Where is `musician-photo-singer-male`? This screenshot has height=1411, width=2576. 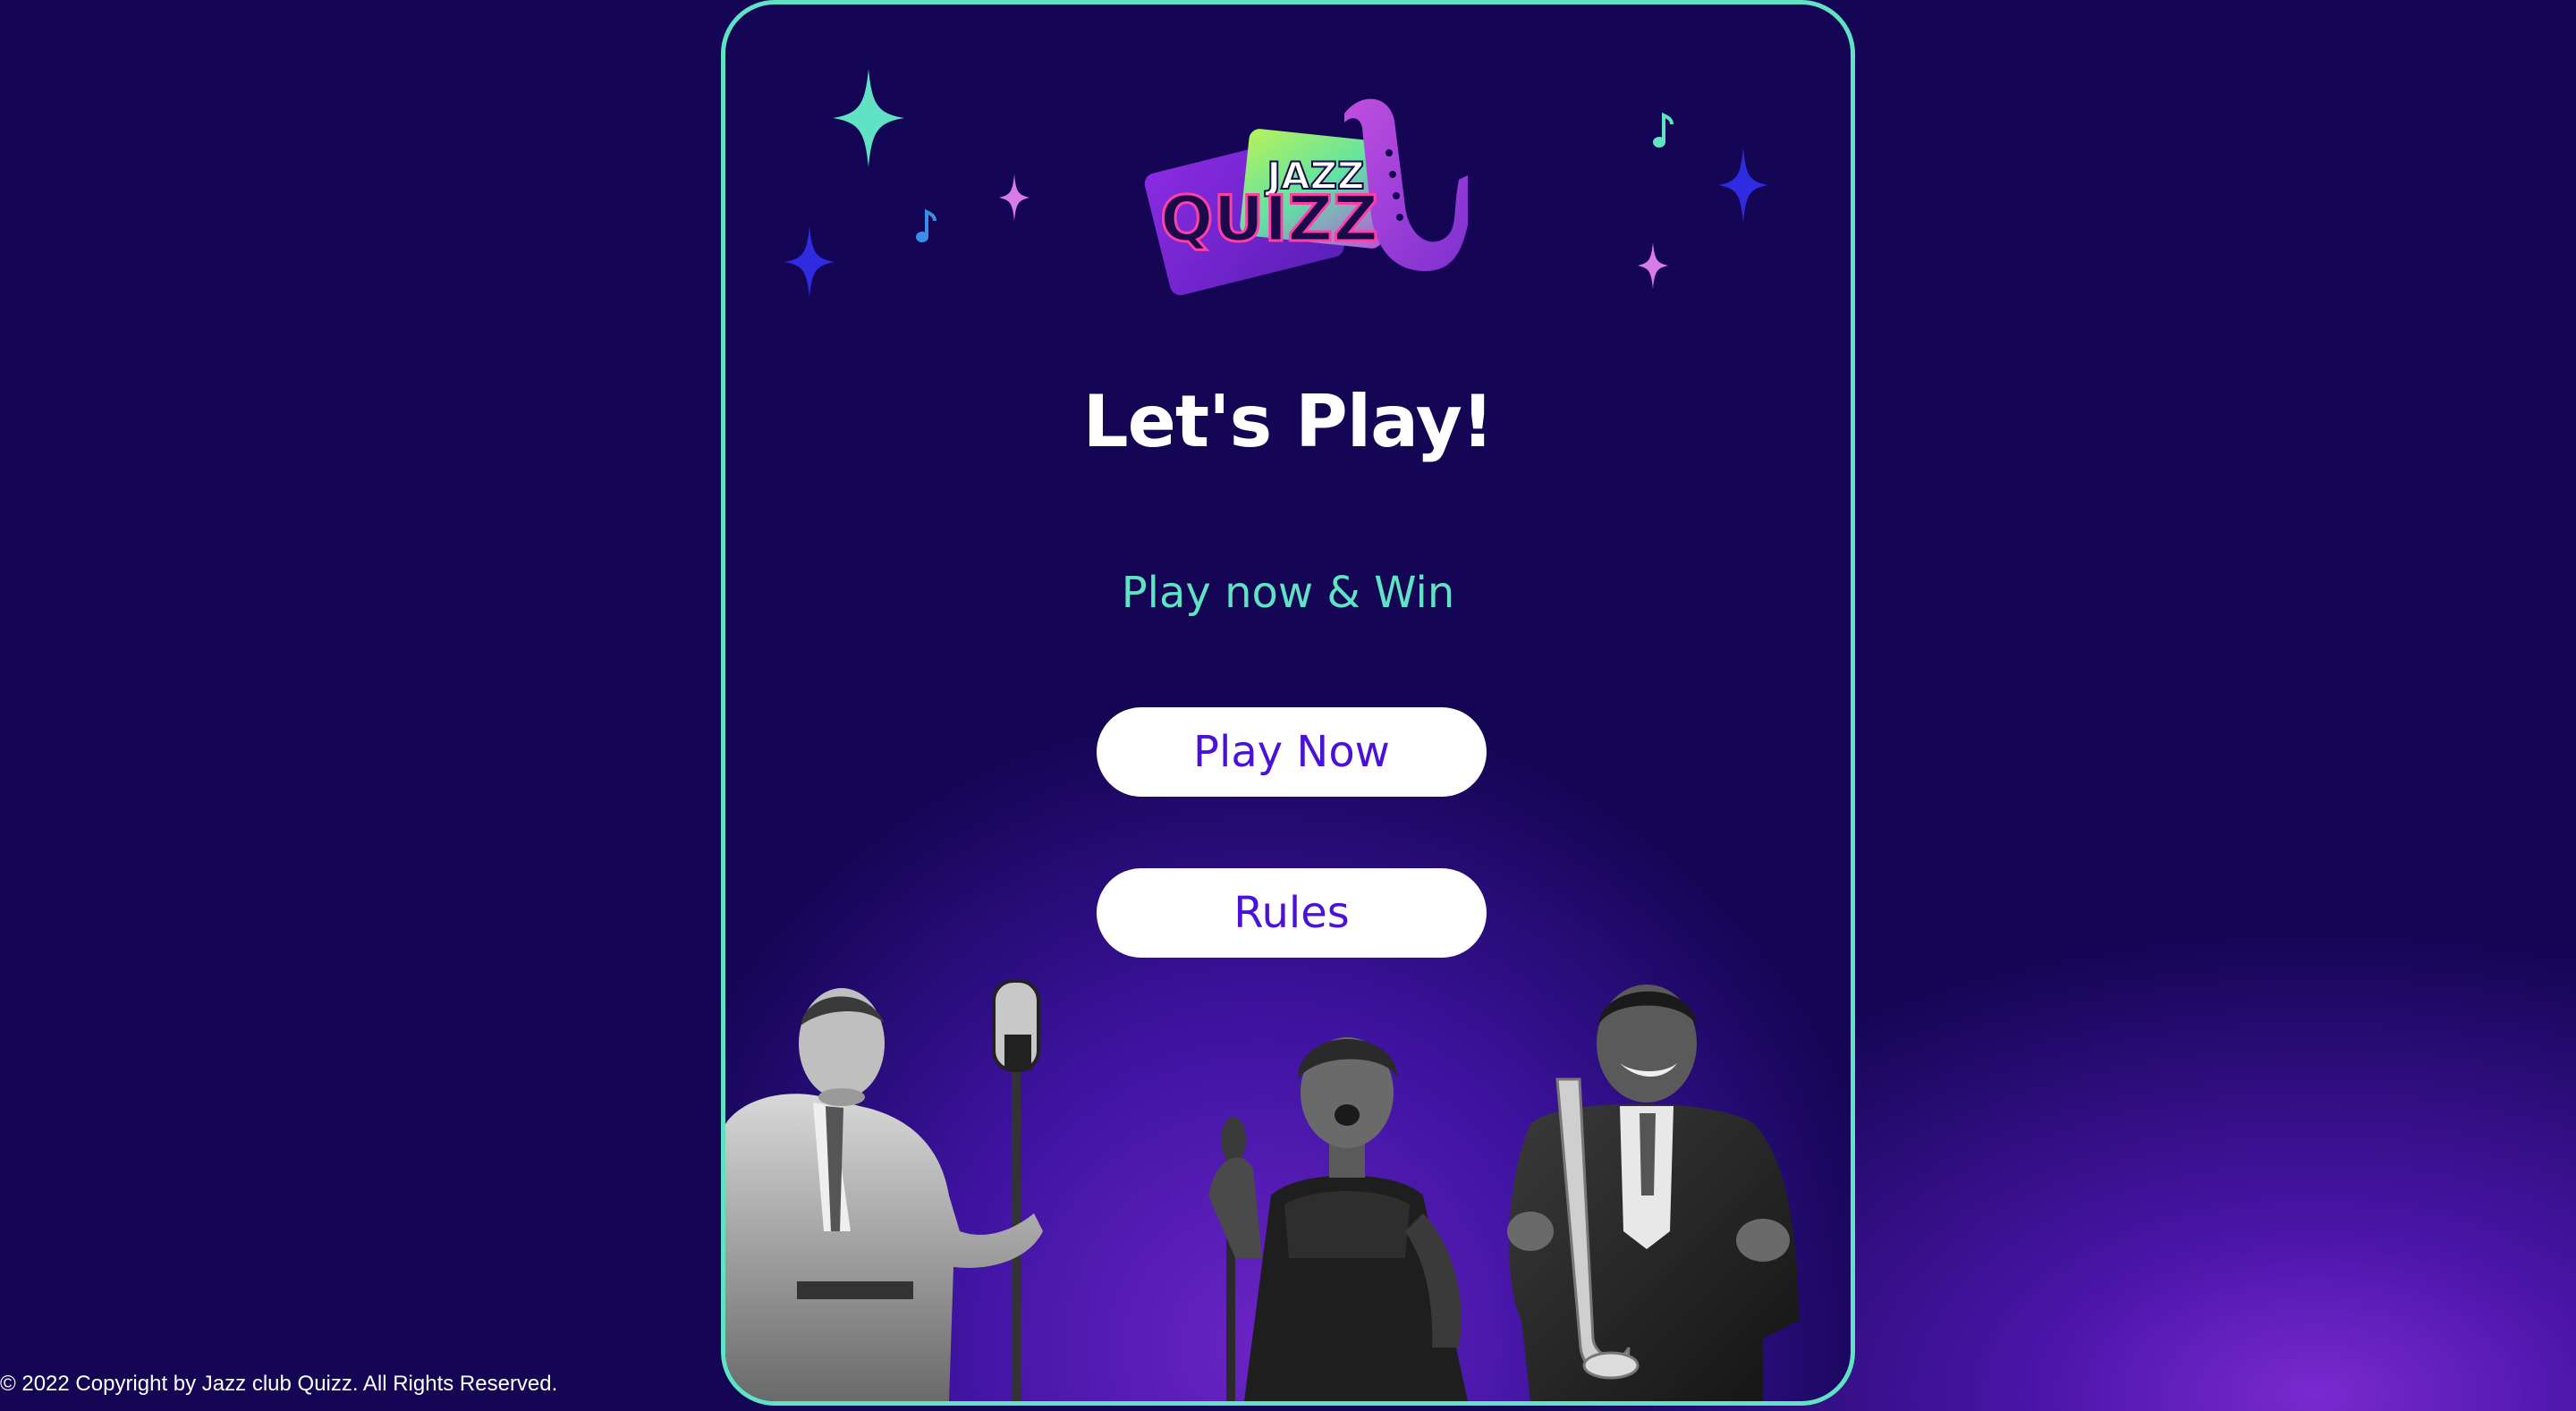
musician-photo-singer-male is located at coordinates (884, 1190).